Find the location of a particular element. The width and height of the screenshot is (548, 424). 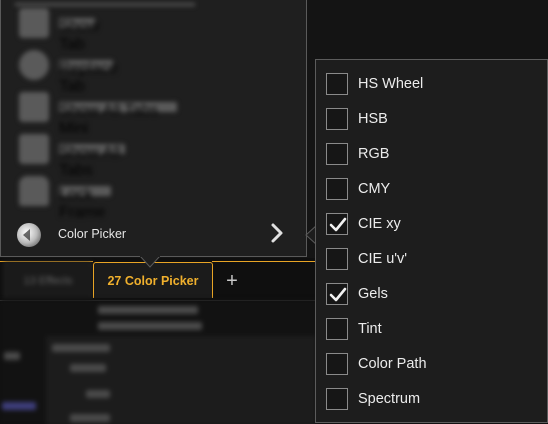

toolbox-item-replace-tab: Replace Tab is located at coordinates (155, 70).